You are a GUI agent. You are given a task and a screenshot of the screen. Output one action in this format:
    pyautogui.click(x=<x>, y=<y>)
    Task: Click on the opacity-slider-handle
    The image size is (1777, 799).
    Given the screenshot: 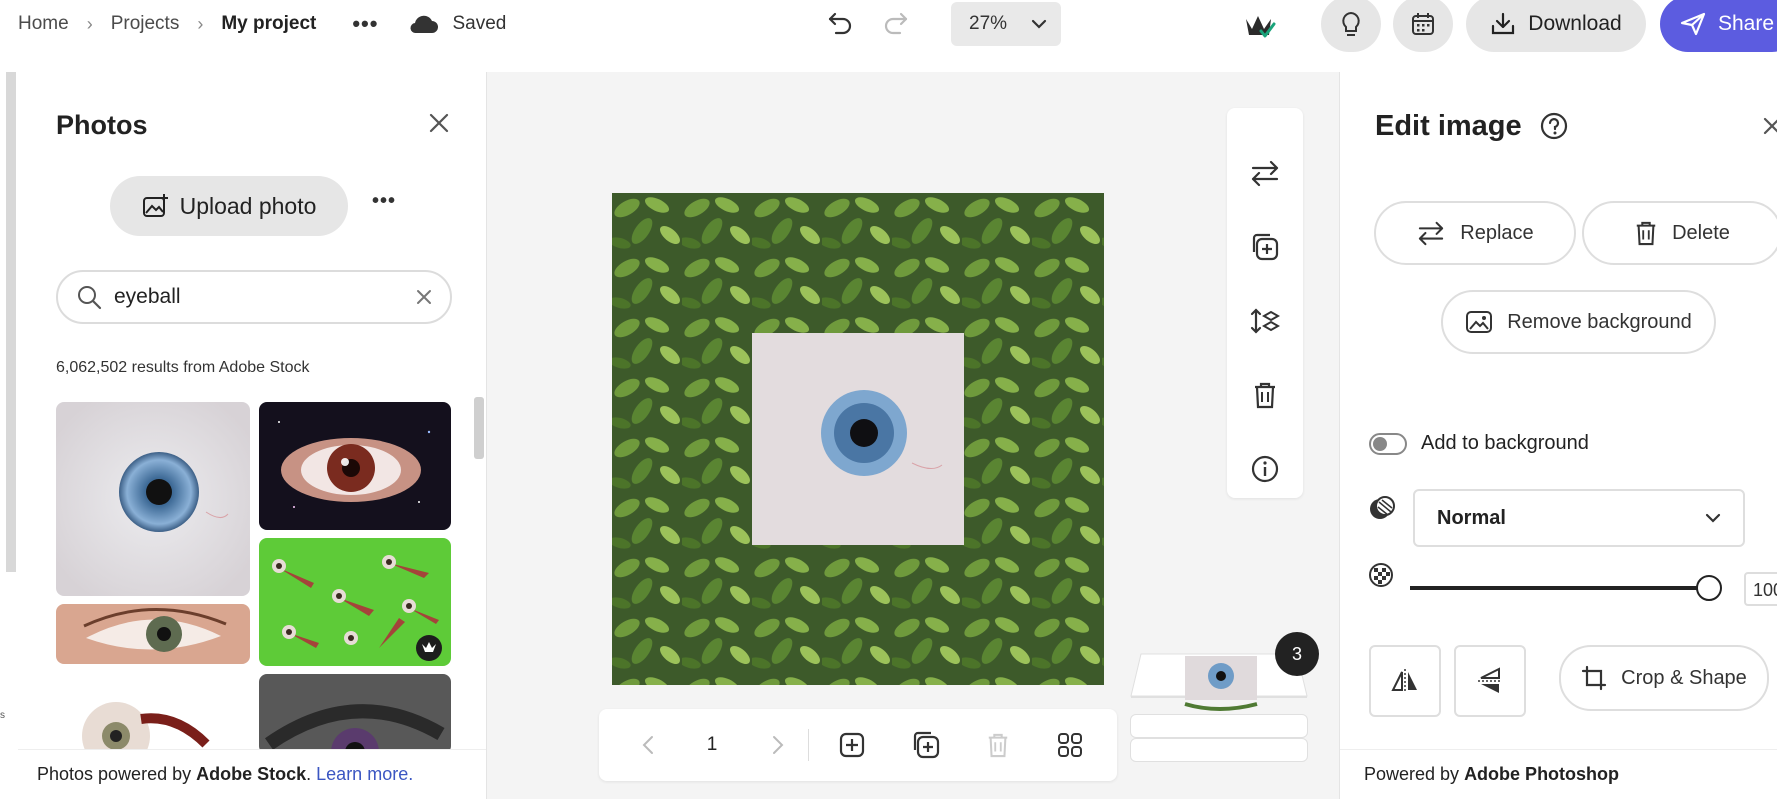 What is the action you would take?
    pyautogui.click(x=1709, y=588)
    